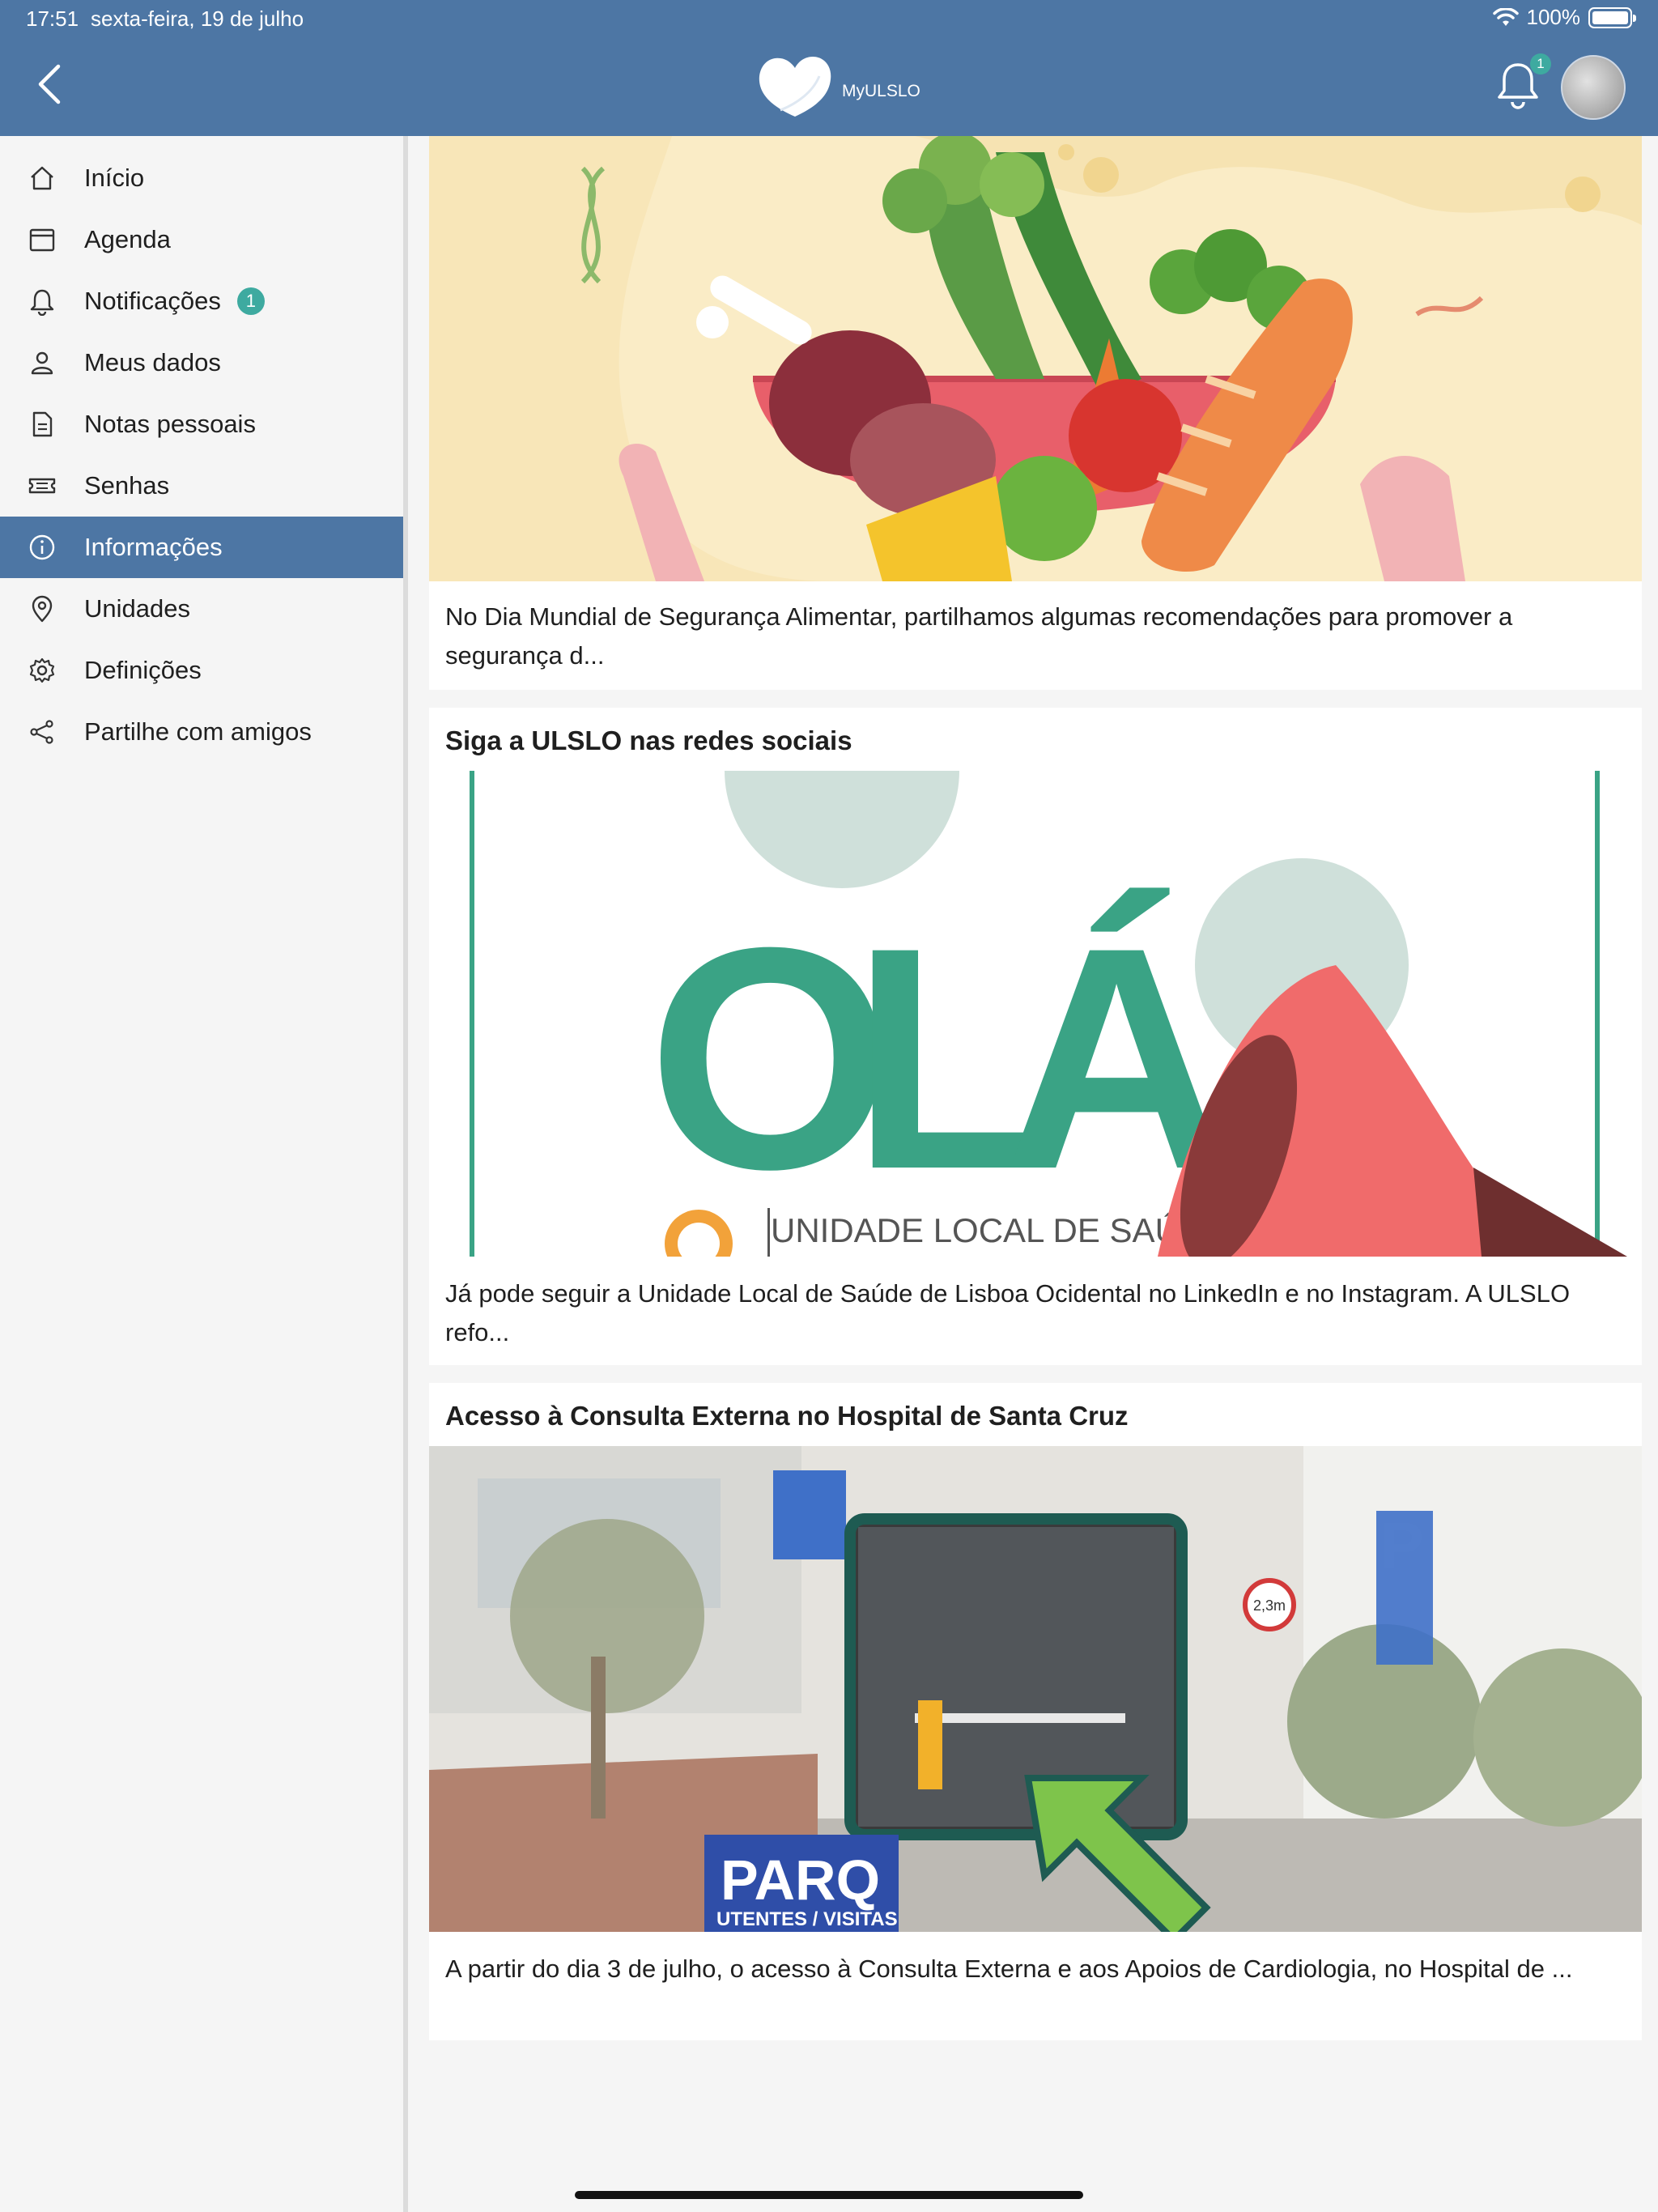 This screenshot has width=1658, height=2212. Describe the element at coordinates (939, 1059) in the screenshot. I see `ola-headline: OLÁ` at that location.